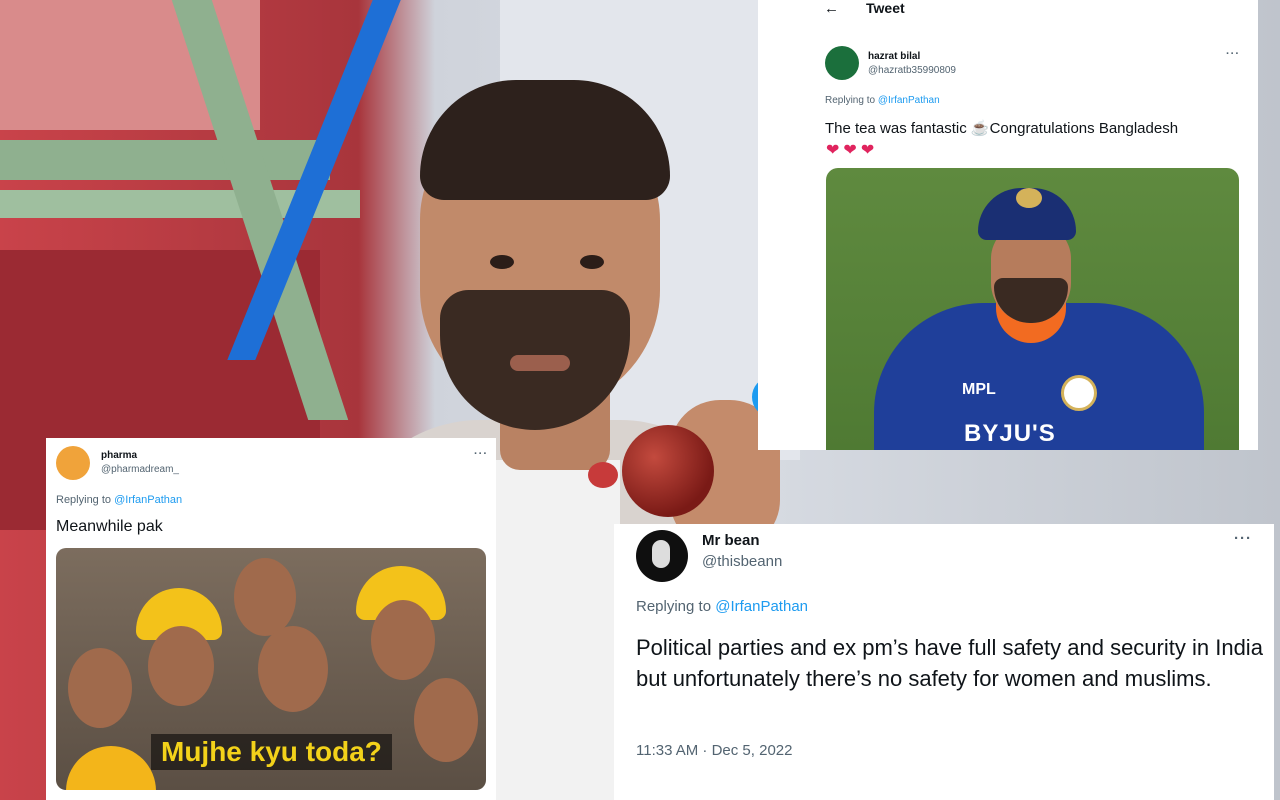 Image resolution: width=1280 pixels, height=800 pixels. I want to click on user-handle: @pharmadream_, so click(140, 469).